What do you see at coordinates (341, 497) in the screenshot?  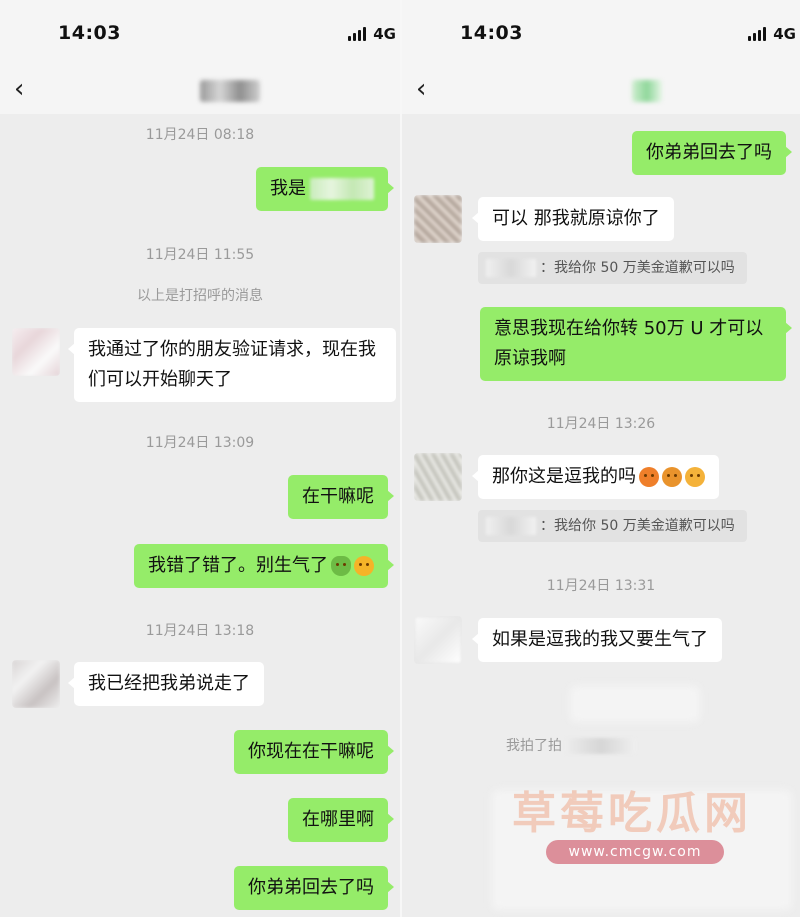 I see `message-bubble-sent: 在干嘛呢` at bounding box center [341, 497].